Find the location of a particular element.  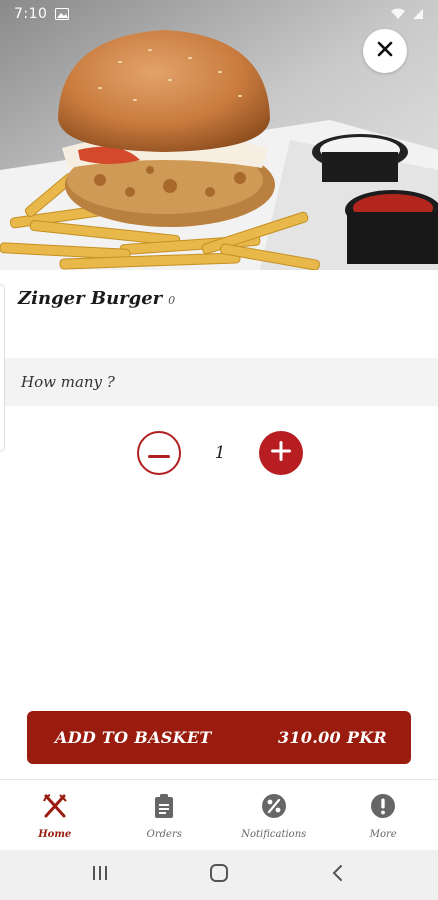

plus-icon is located at coordinates (280, 453).